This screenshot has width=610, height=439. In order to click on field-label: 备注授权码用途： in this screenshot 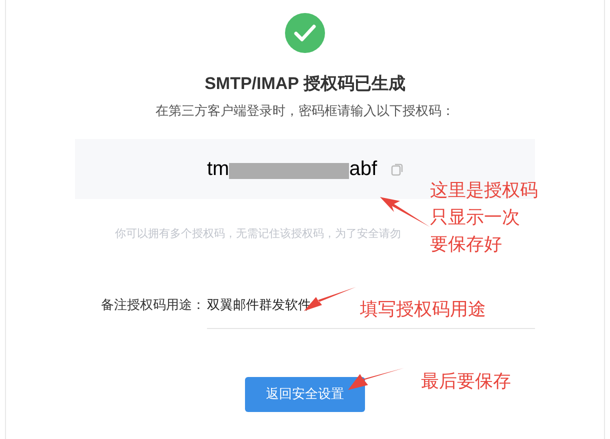, I will do `click(153, 305)`.